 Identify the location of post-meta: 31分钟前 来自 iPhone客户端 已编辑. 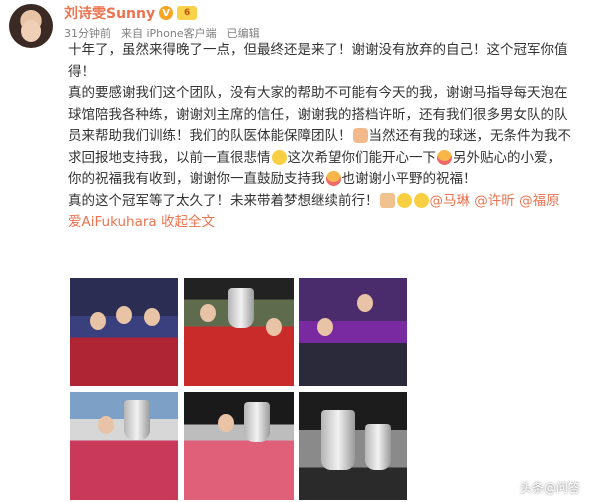
(162, 33).